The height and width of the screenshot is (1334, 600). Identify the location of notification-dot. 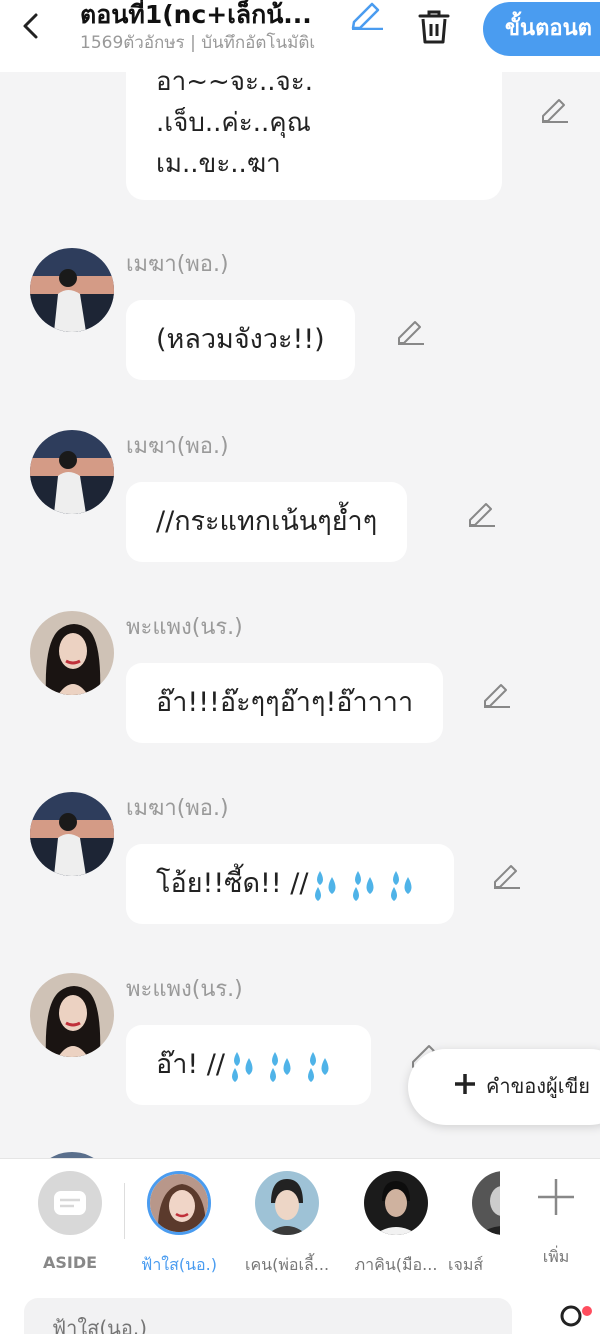
(587, 1311).